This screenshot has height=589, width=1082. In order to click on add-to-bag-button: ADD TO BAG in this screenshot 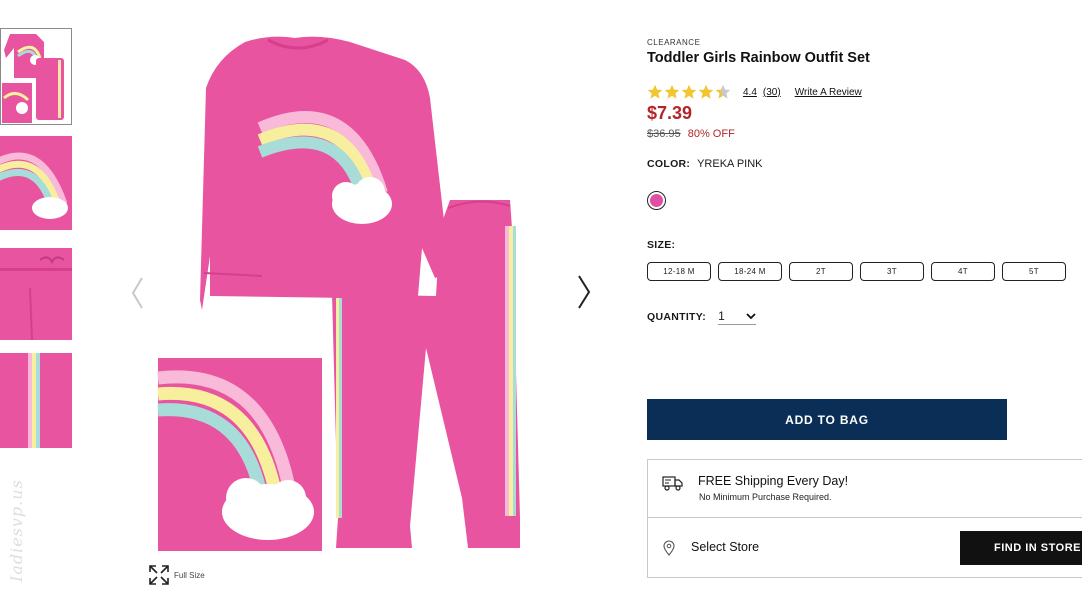, I will do `click(827, 419)`.